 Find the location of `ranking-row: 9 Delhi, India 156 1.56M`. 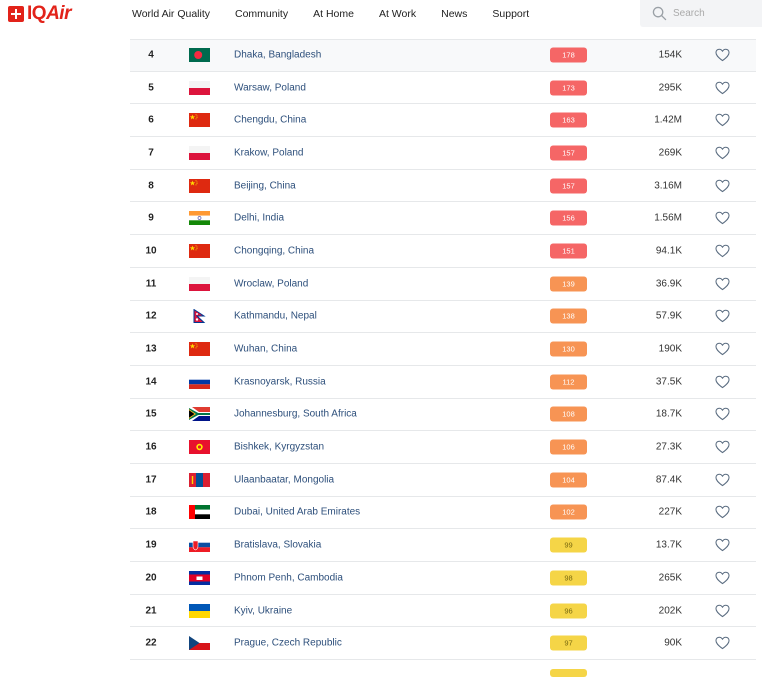

ranking-row: 9 Delhi, India 156 1.56M is located at coordinates (443, 219).